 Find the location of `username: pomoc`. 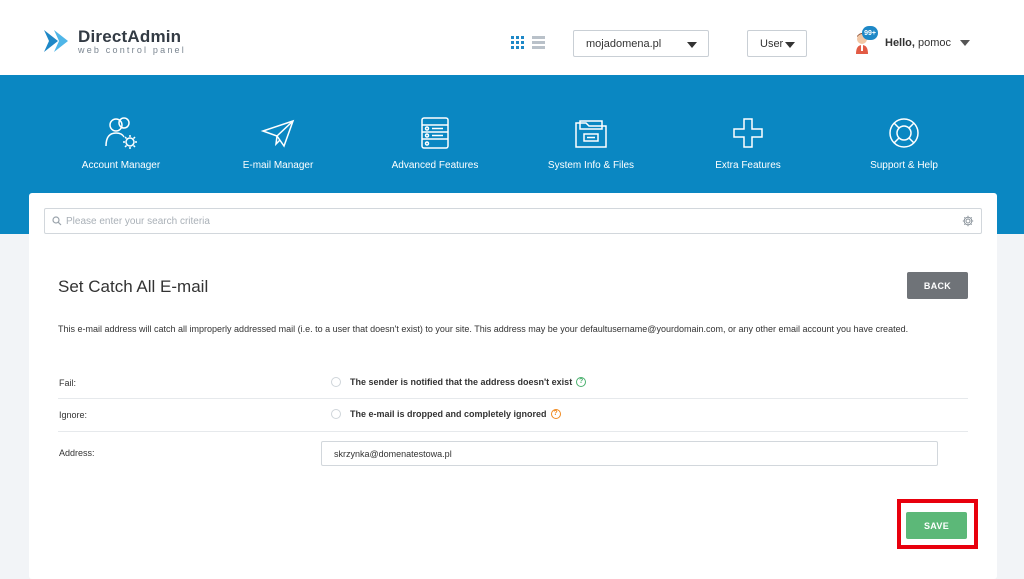

username: pomoc is located at coordinates (935, 43).